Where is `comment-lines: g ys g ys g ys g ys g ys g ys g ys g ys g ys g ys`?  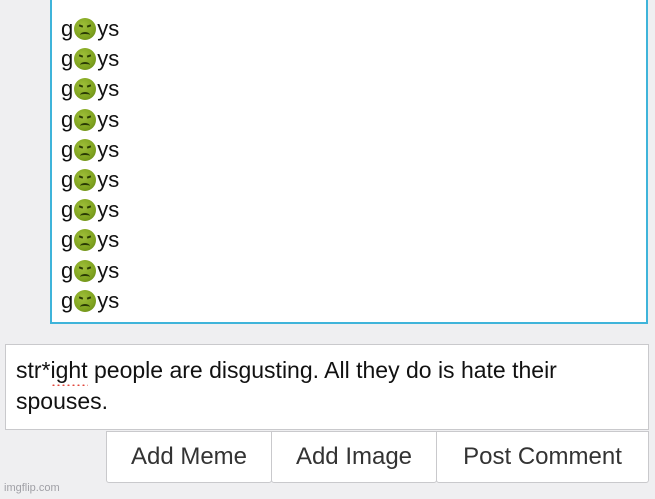
comment-lines: g ys g ys g ys g ys g ys g ys g ys g ys g ys g ys is located at coordinates (90, 165).